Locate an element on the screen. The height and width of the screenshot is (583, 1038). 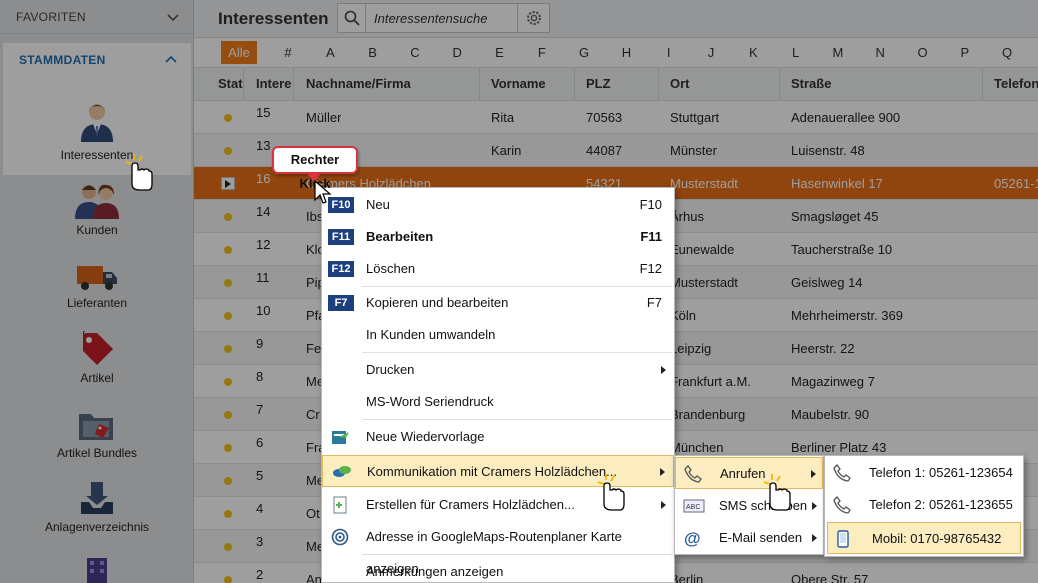
person-icon is located at coordinates (97, 123).